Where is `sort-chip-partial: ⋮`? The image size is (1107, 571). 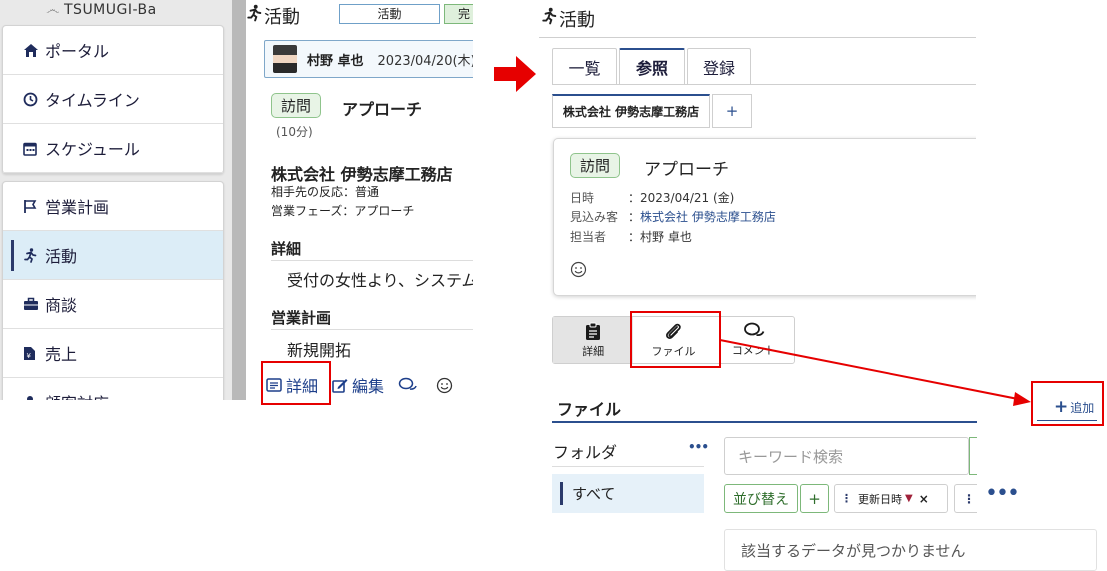
sort-chip-partial: ⋮ is located at coordinates (965, 498).